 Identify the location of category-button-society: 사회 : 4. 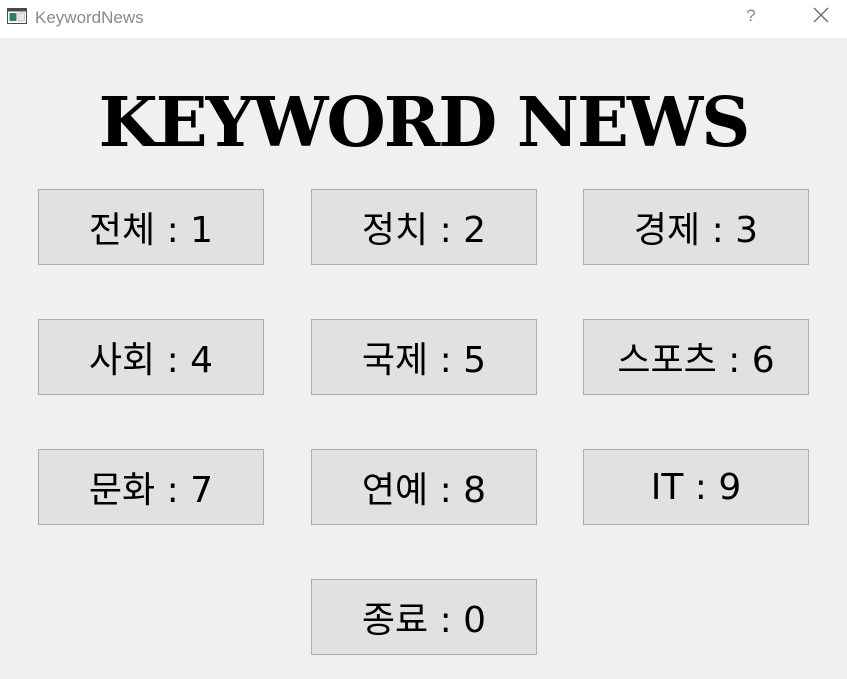
(151, 357).